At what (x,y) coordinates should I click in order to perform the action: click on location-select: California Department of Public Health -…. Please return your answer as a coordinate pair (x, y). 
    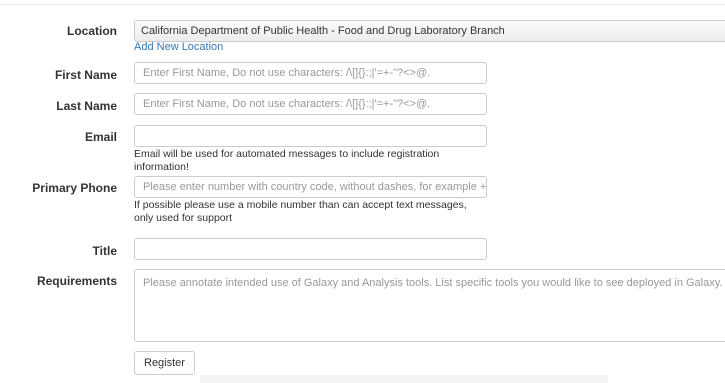
    Looking at the image, I should click on (429, 31).